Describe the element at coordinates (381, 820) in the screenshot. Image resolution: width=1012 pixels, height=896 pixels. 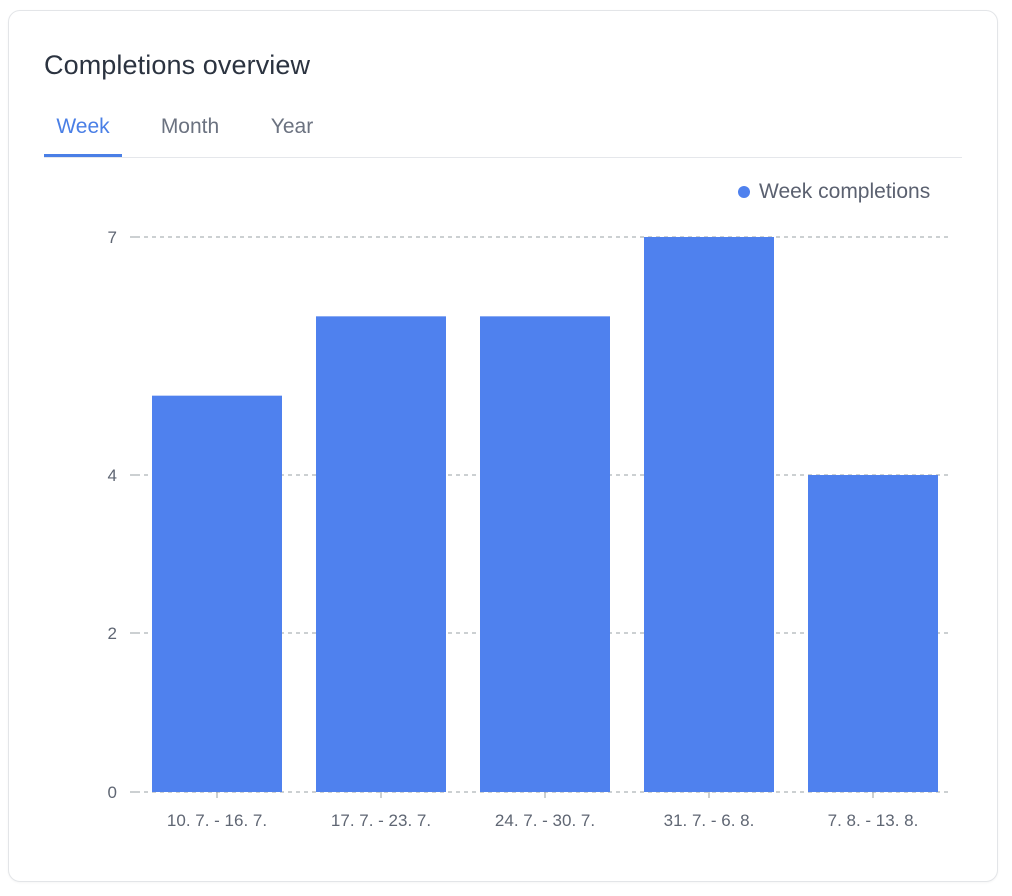
I see `x-category-label: 17. 7. - 23. 7.` at that location.